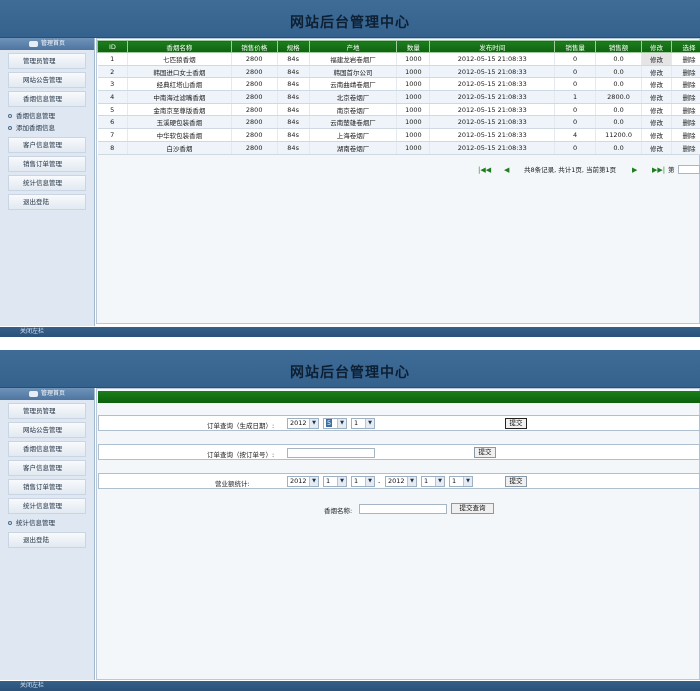 The image size is (700, 691). I want to click on last-page-icon: ▶▶|, so click(658, 170).